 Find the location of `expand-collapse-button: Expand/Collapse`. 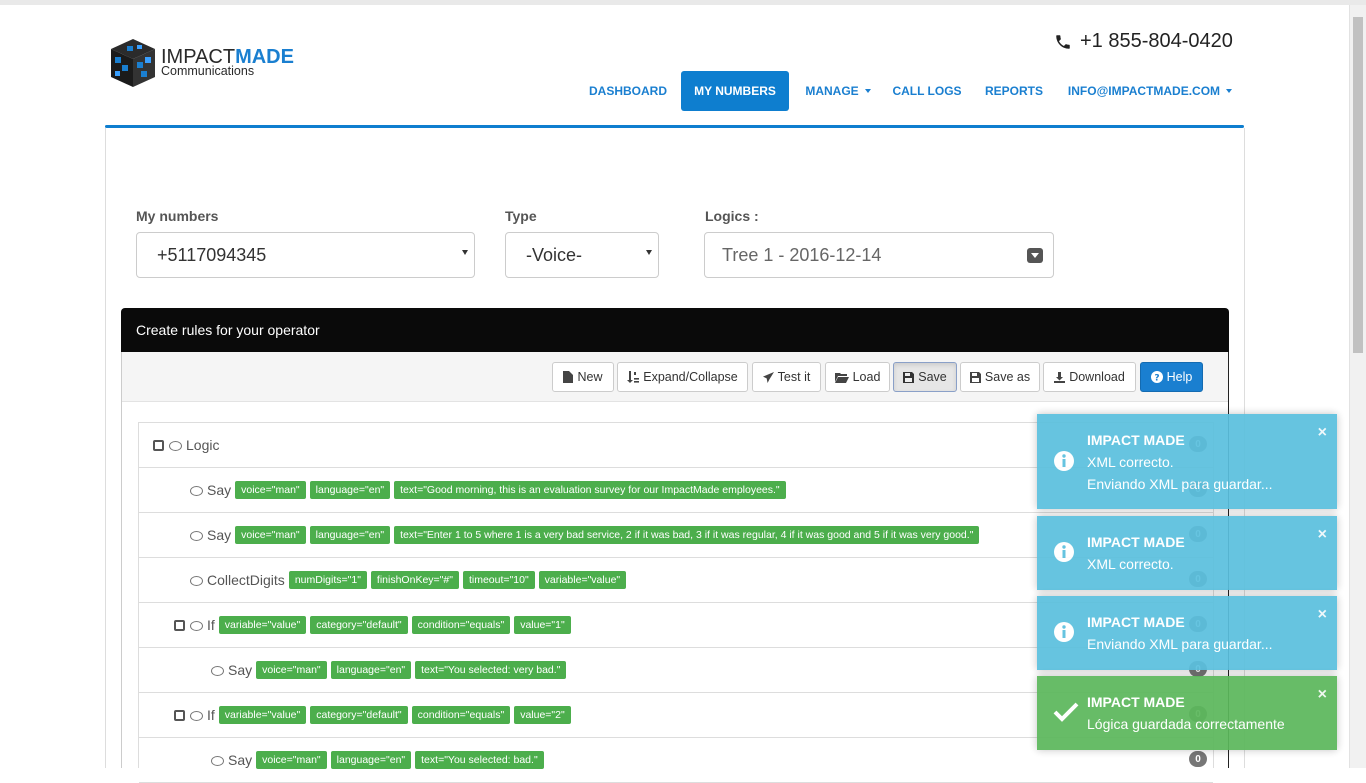

expand-collapse-button: Expand/Collapse is located at coordinates (682, 377).